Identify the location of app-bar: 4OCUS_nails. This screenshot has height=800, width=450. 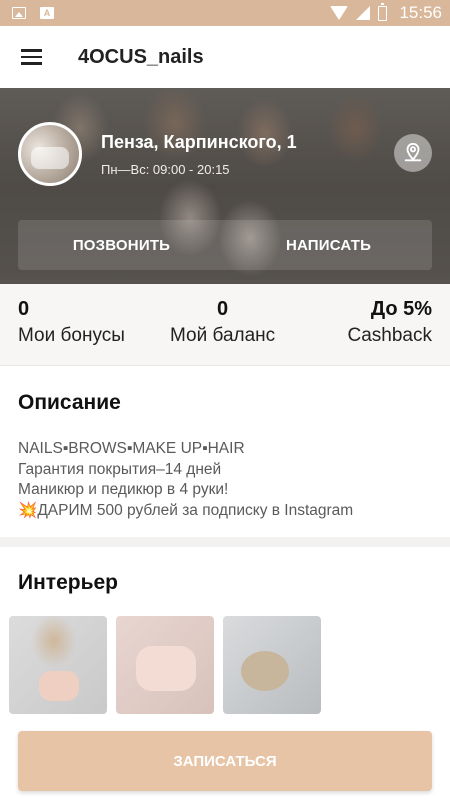
(225, 57).